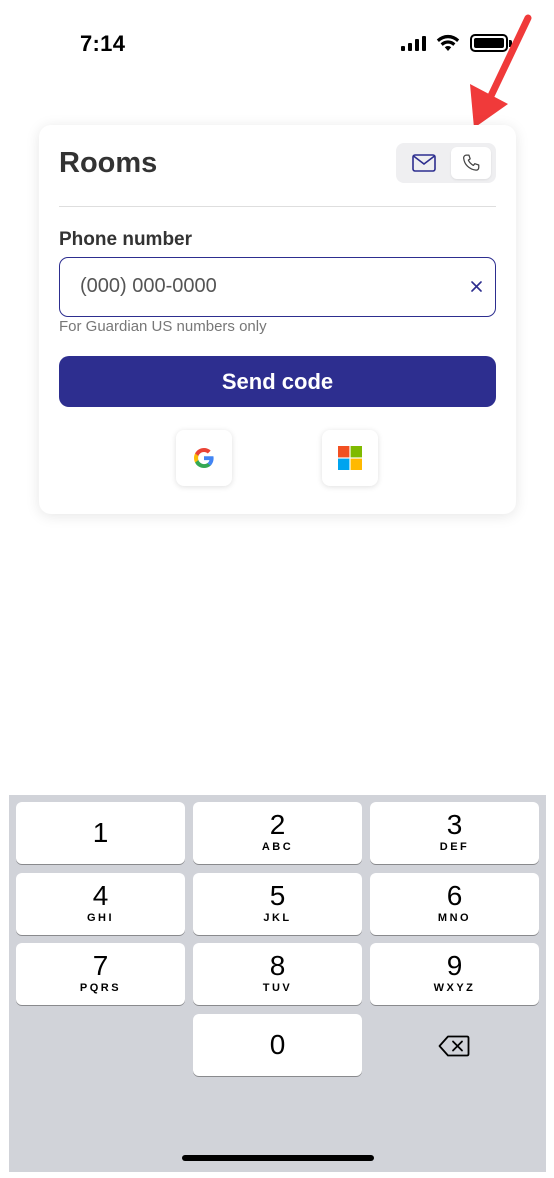  I want to click on red-arrow-icon, so click(501, 71).